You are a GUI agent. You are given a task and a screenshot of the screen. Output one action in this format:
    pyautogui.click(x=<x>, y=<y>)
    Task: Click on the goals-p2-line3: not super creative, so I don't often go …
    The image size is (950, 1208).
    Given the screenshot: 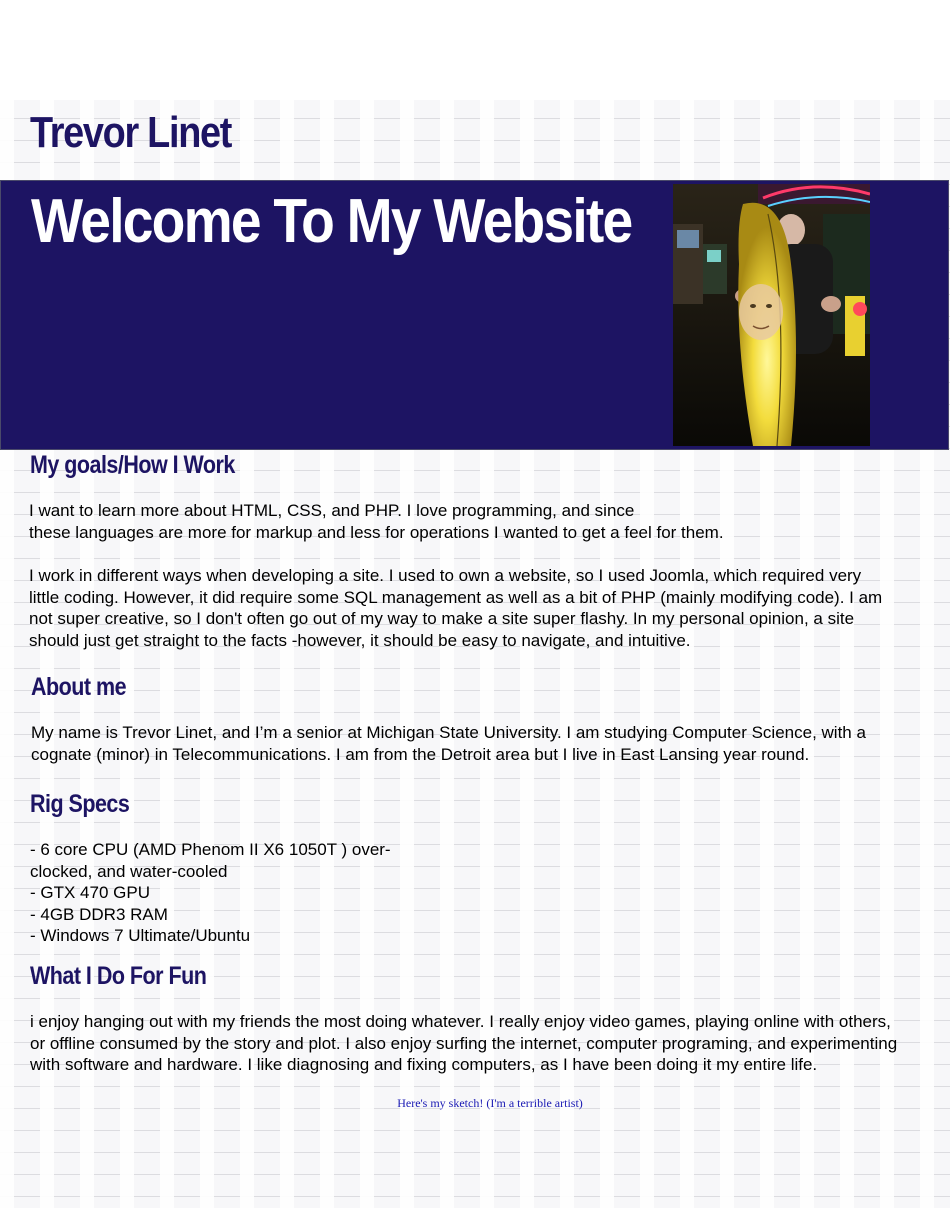 What is the action you would take?
    pyautogui.click(x=442, y=619)
    